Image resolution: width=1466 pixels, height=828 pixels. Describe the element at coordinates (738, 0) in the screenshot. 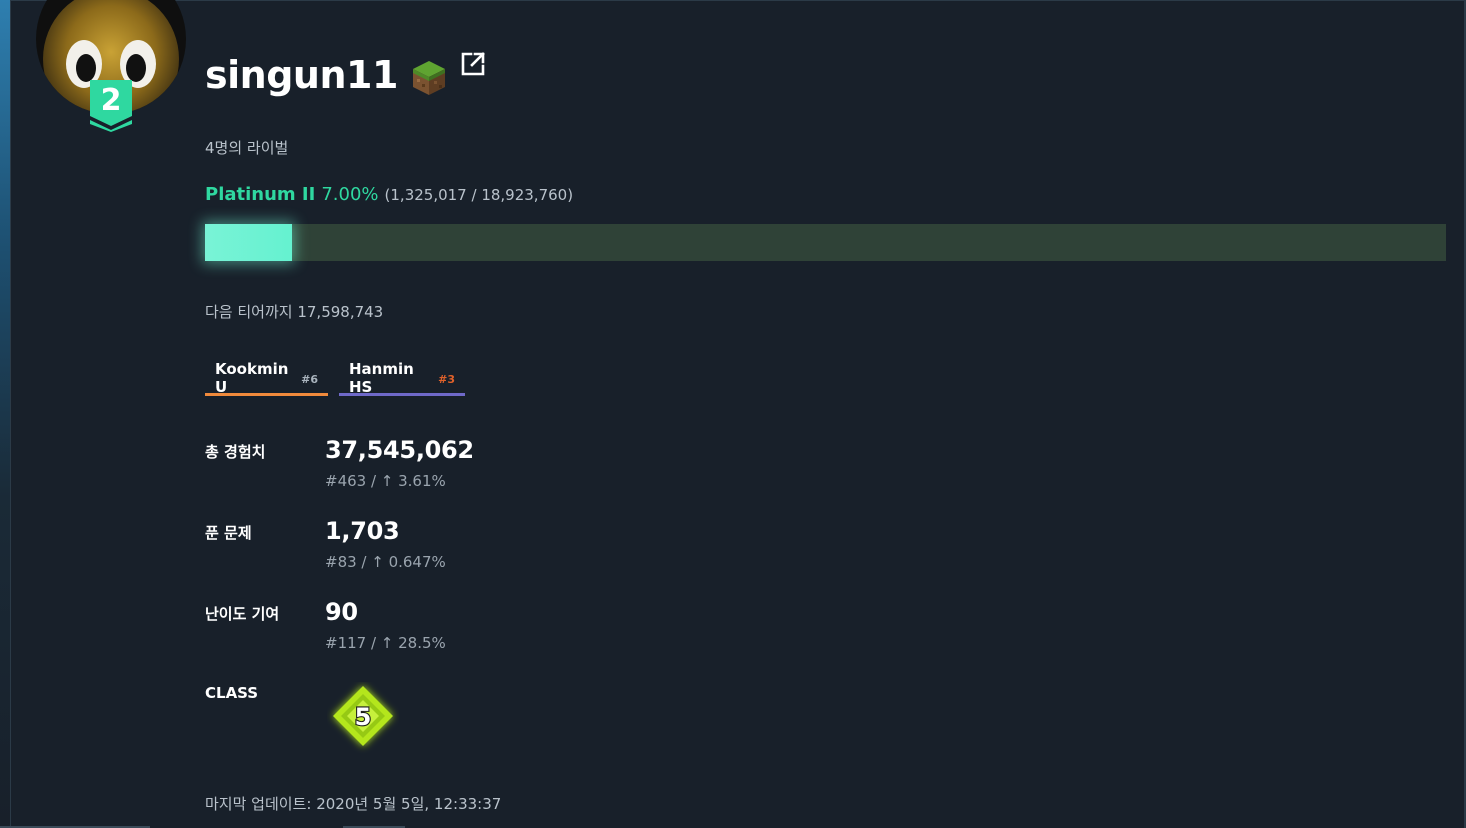

I see `top-divider` at that location.